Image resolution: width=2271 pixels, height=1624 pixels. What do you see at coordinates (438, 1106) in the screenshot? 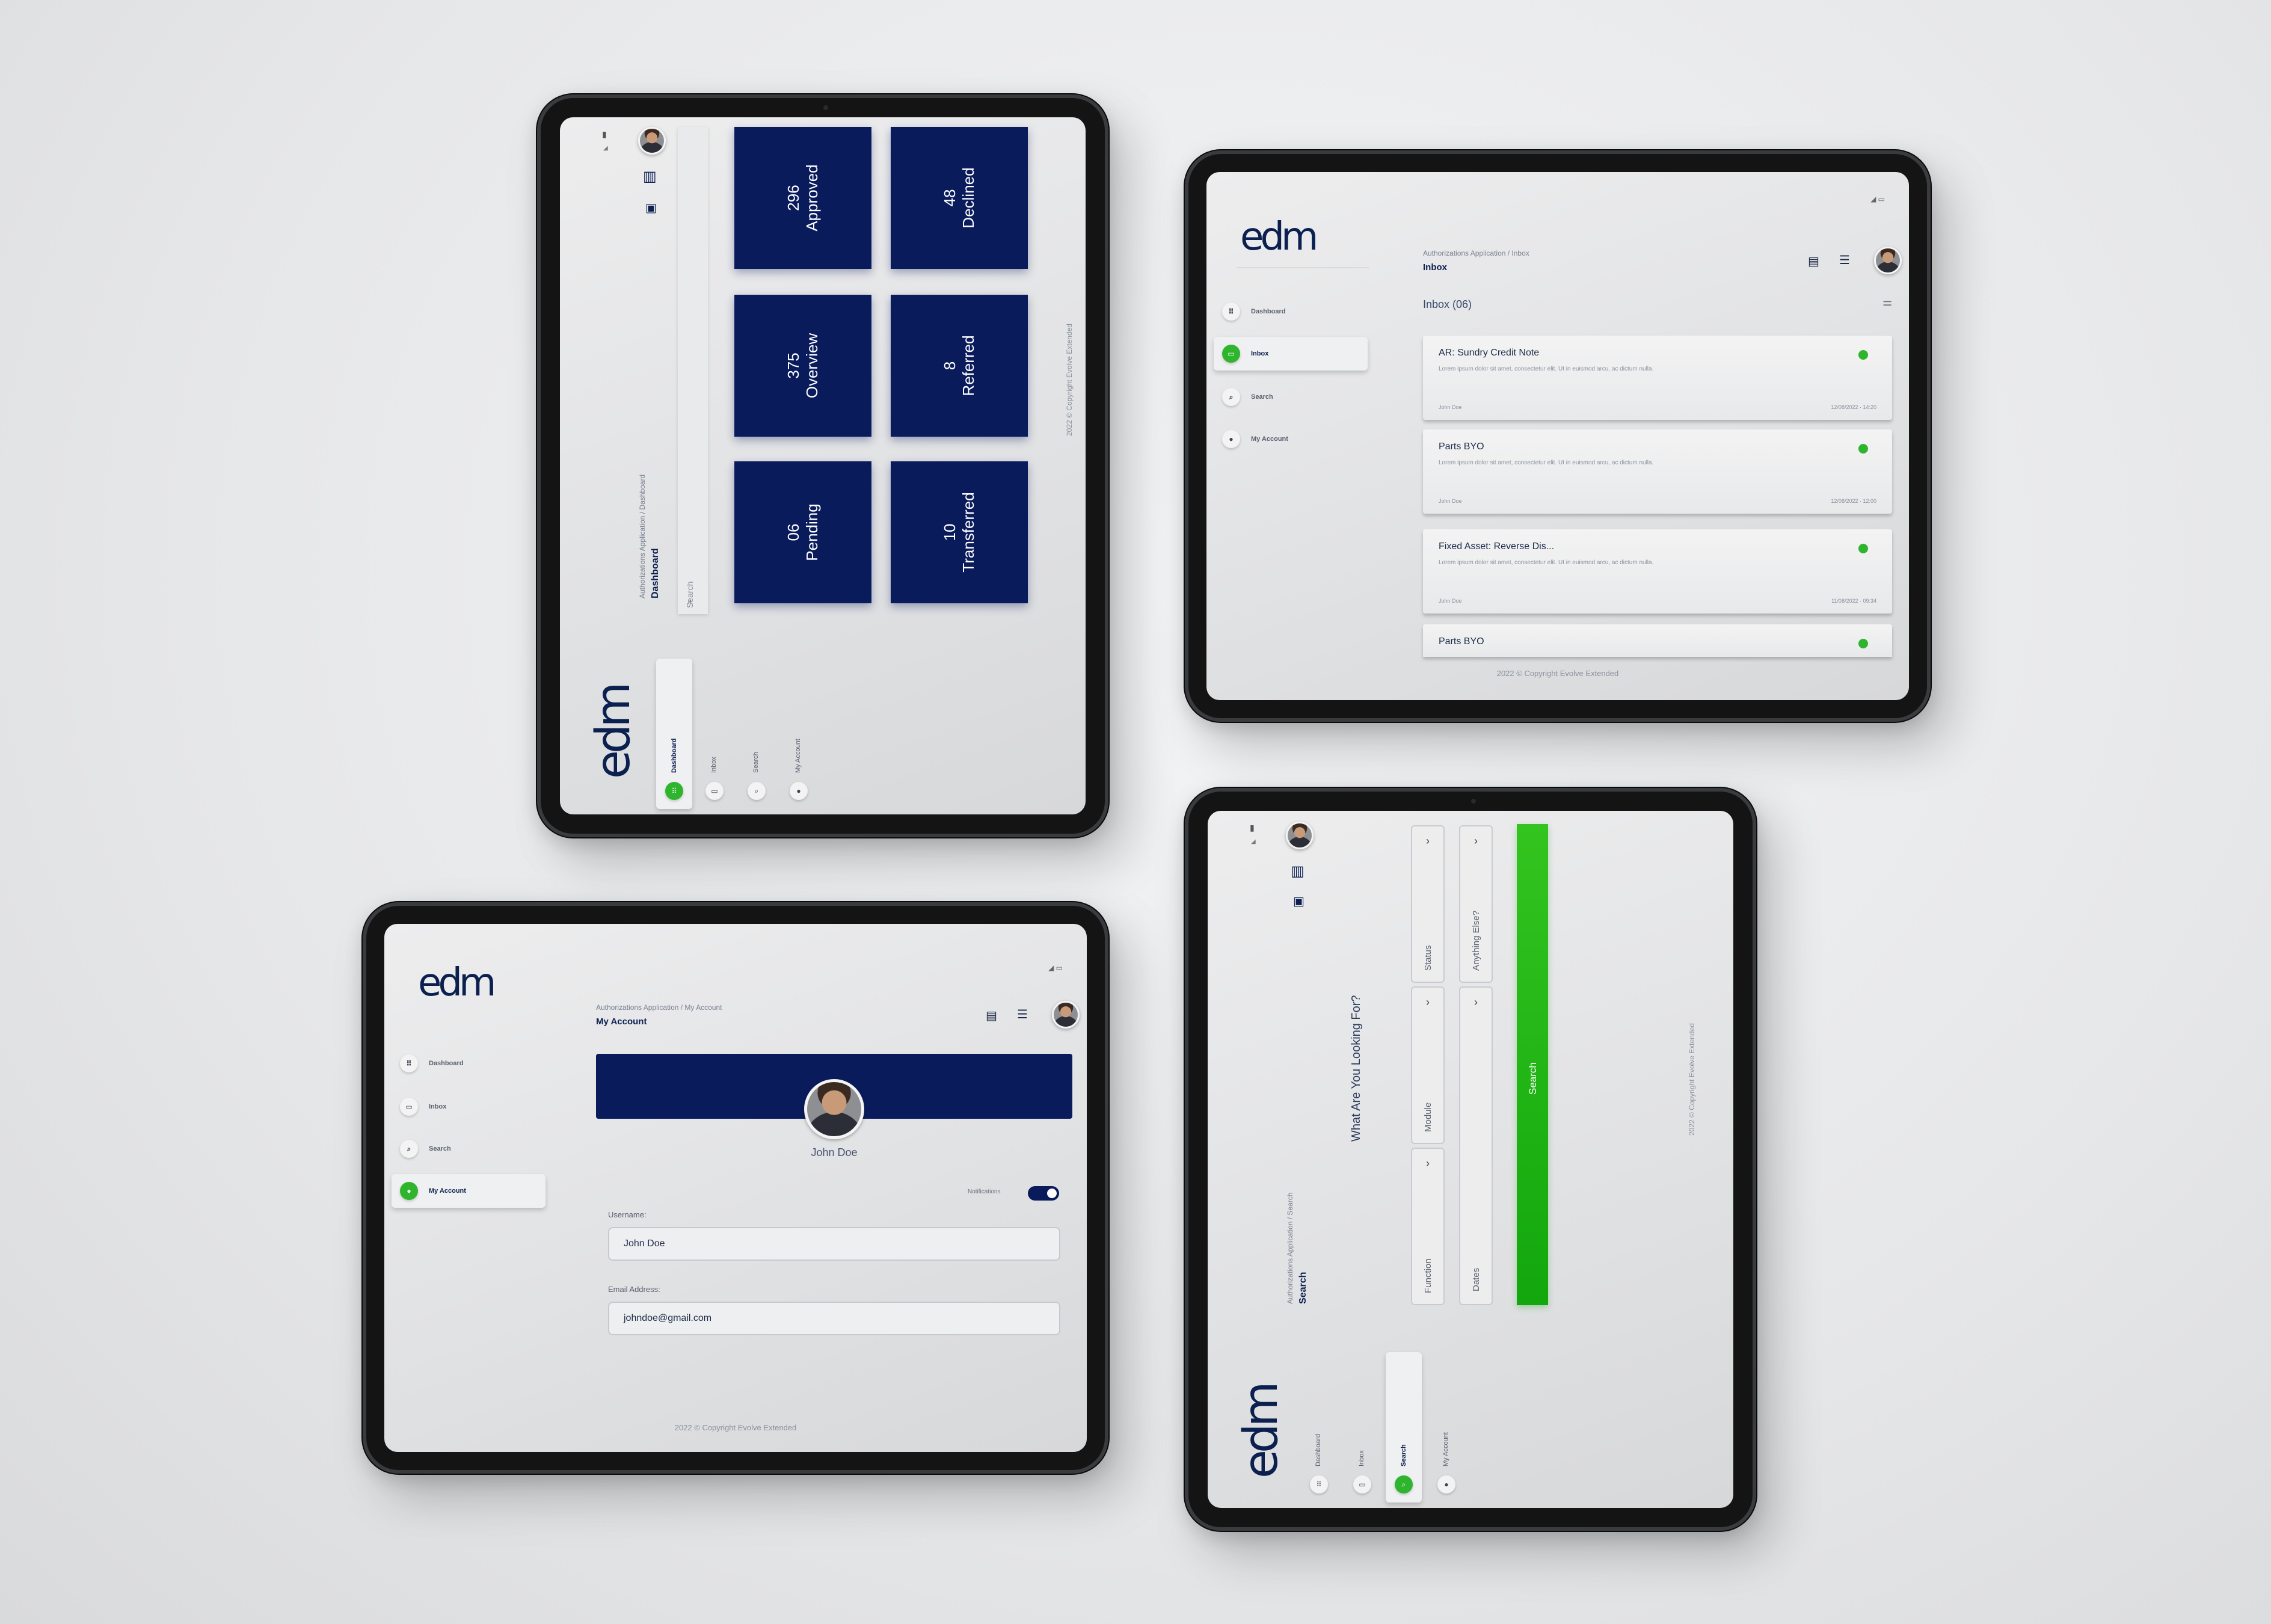
I see `sidebar-item-label: Inbox` at bounding box center [438, 1106].